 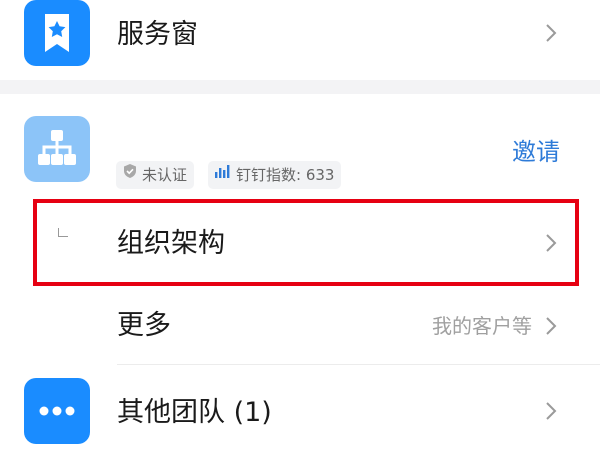 I want to click on star-bookmark-icon, so click(x=57, y=33).